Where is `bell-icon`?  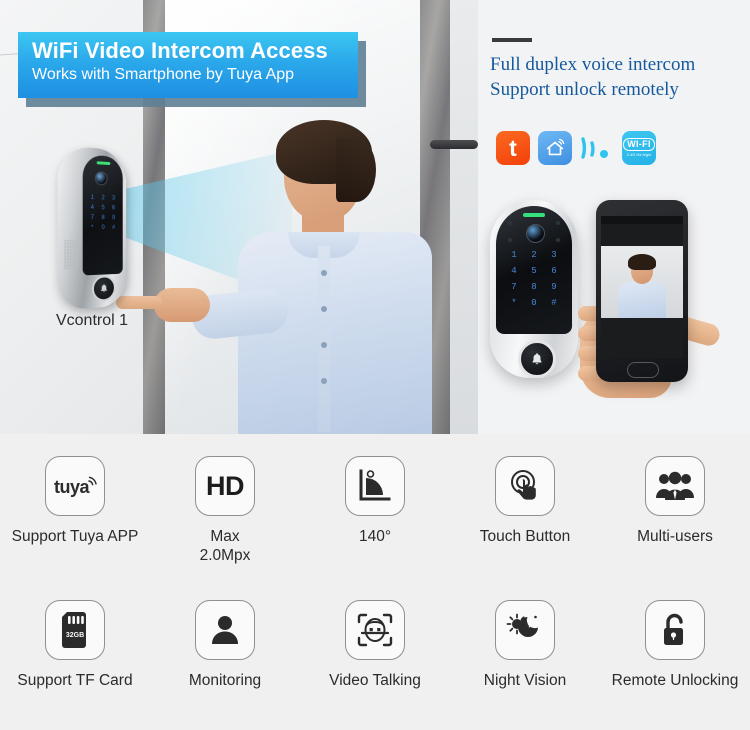 bell-icon is located at coordinates (104, 288).